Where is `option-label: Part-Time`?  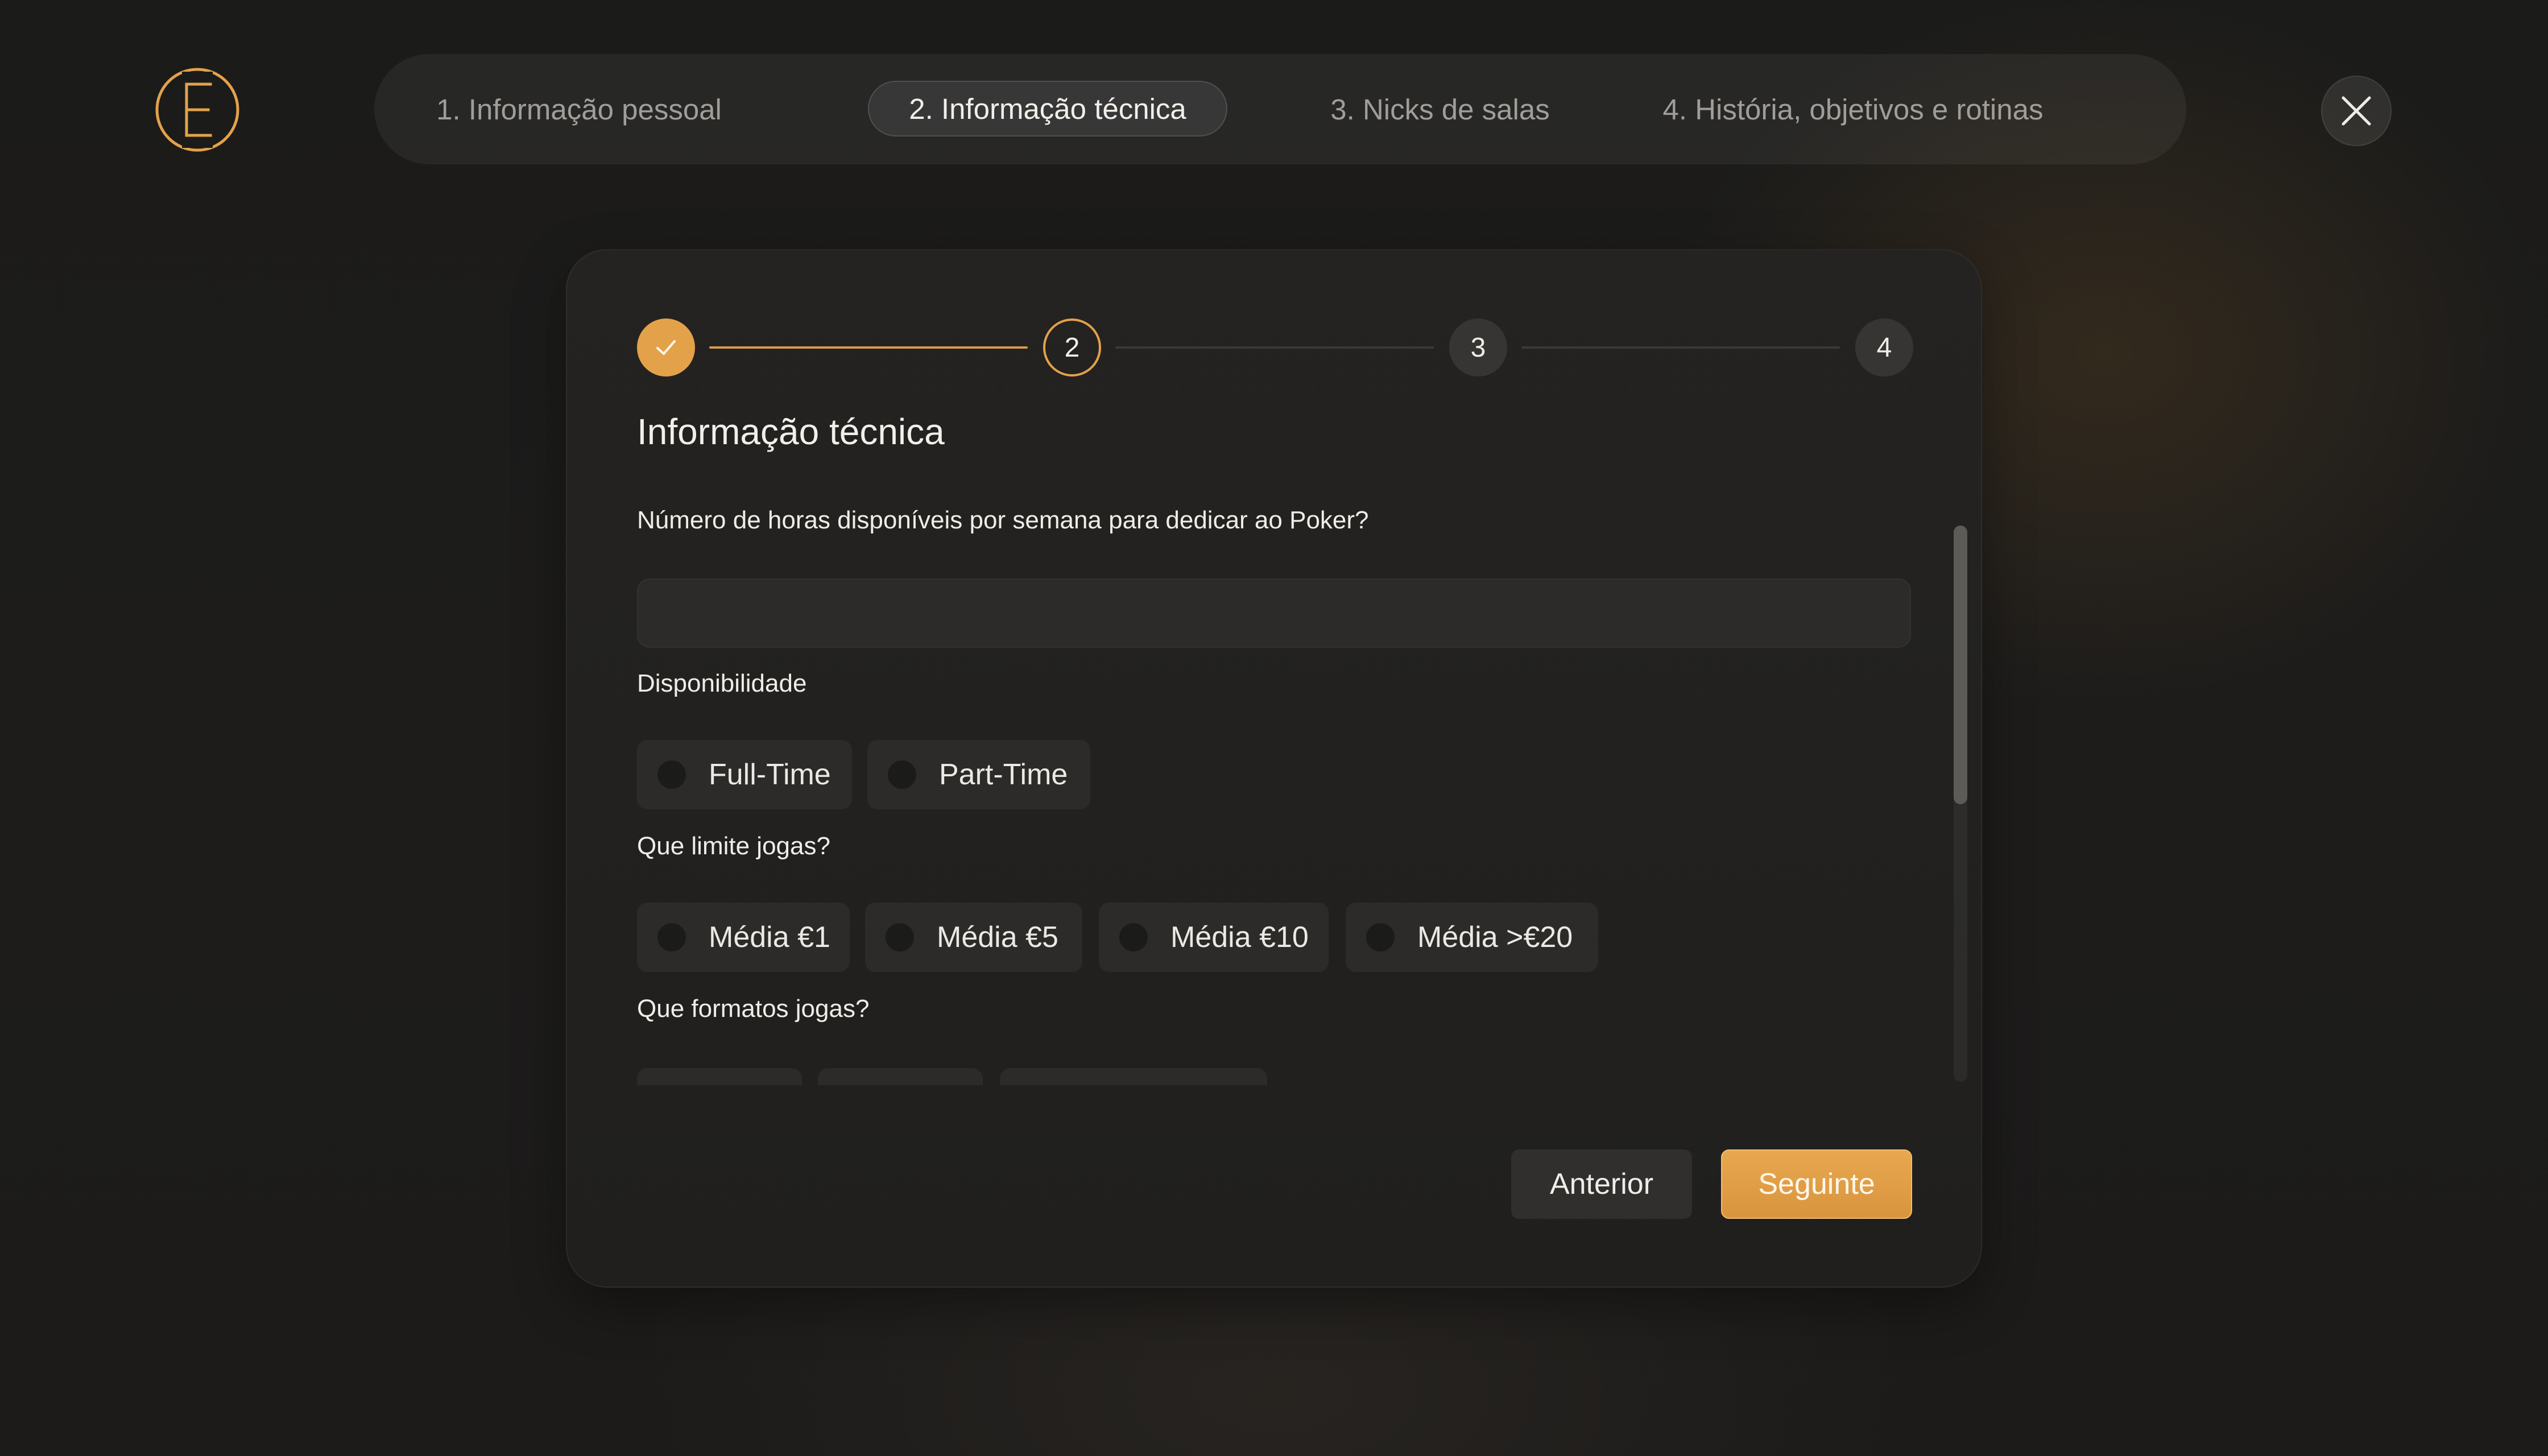
option-label: Part-Time is located at coordinates (1003, 774).